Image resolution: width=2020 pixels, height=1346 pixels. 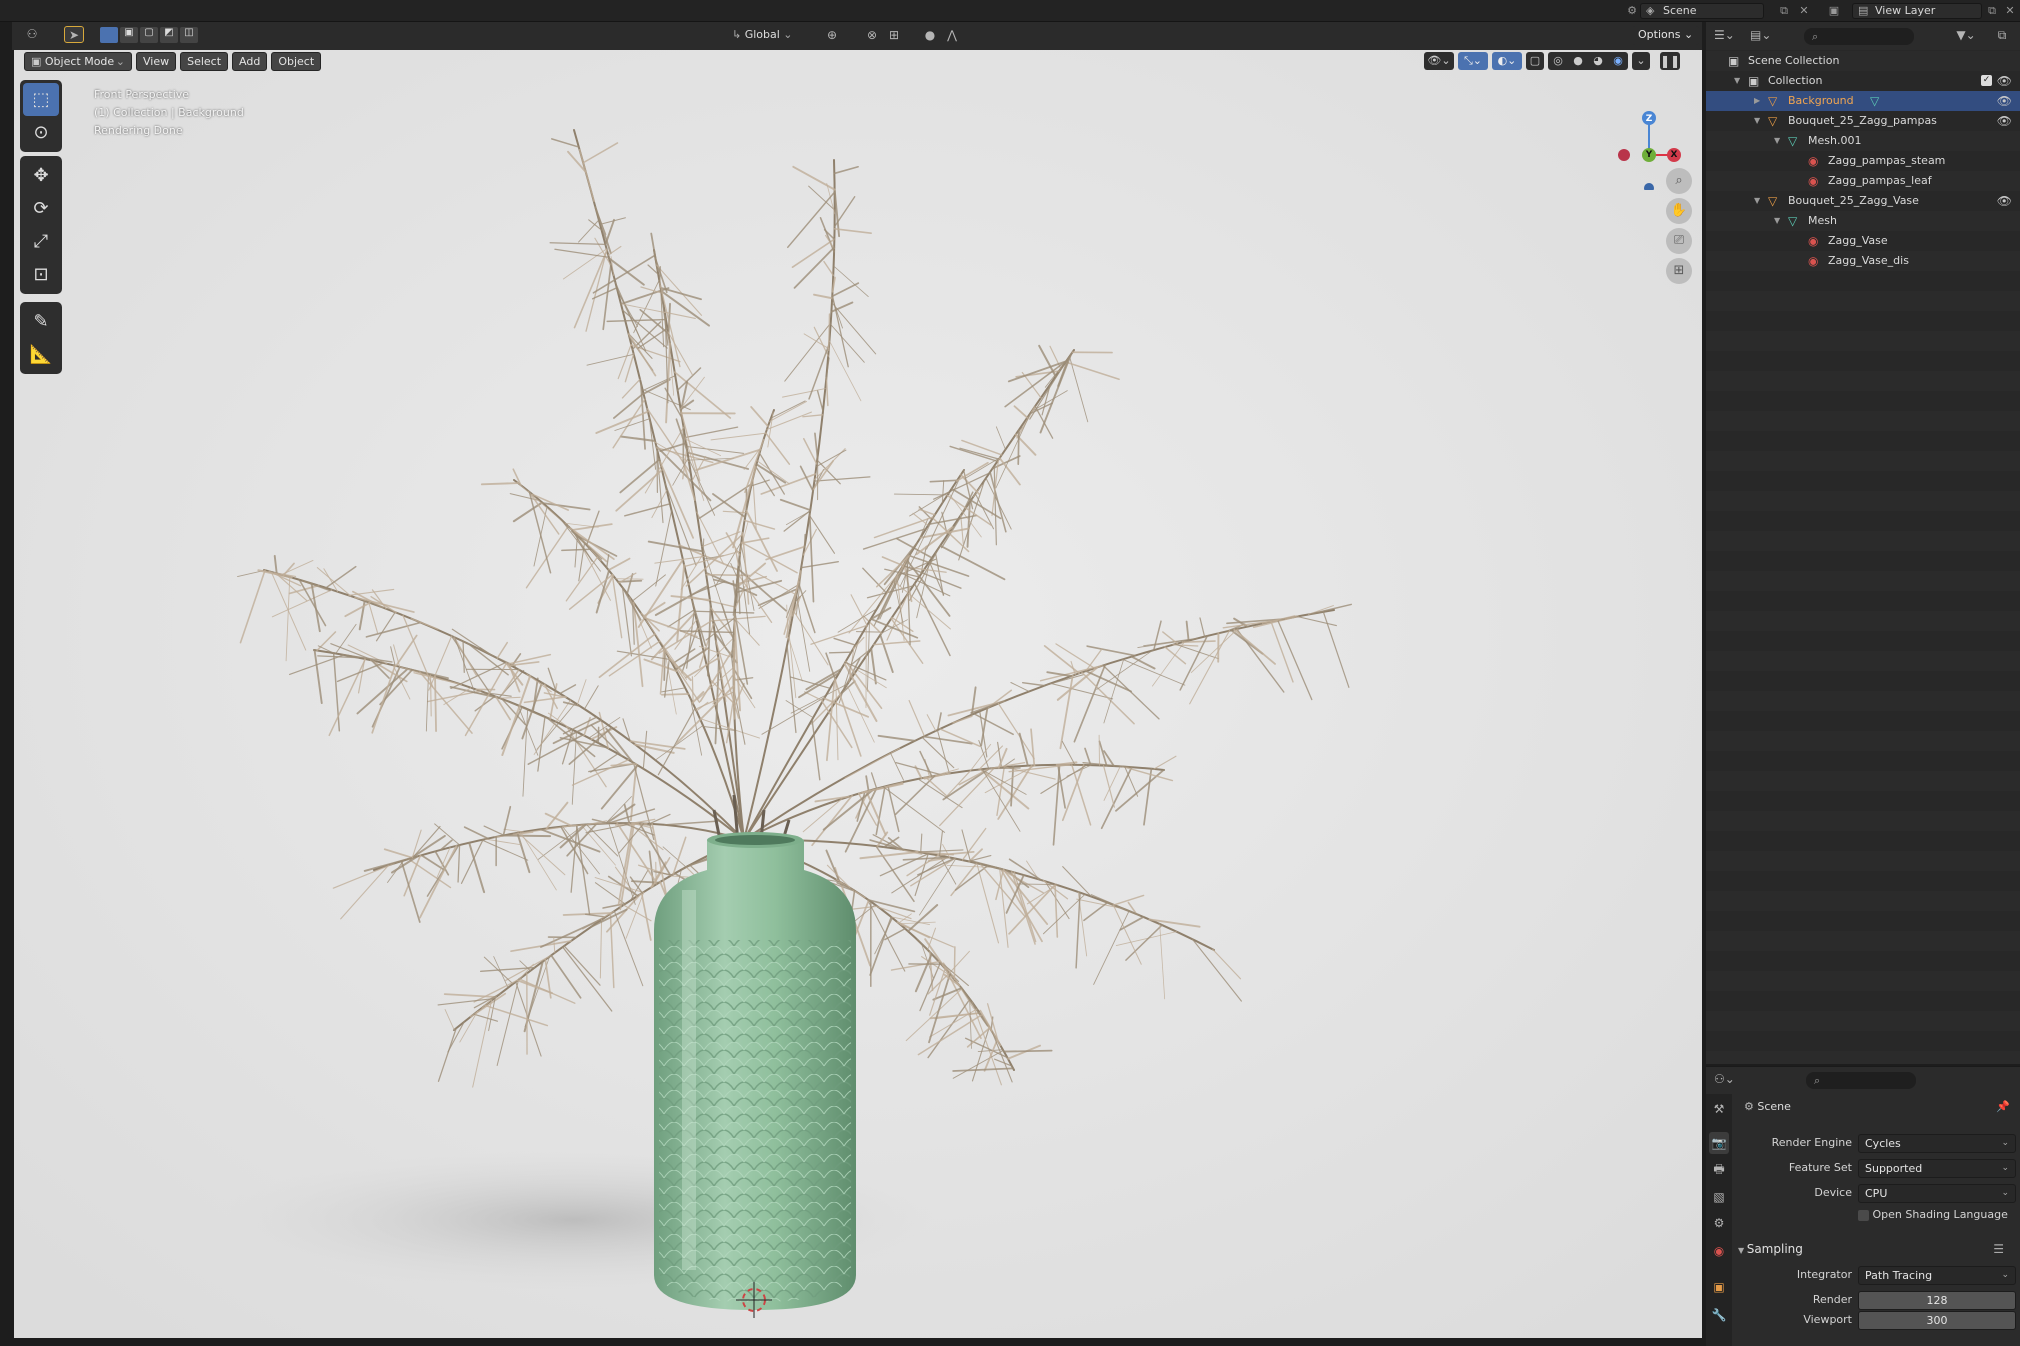 I want to click on select-tool-icon: ➤, so click(x=74, y=34).